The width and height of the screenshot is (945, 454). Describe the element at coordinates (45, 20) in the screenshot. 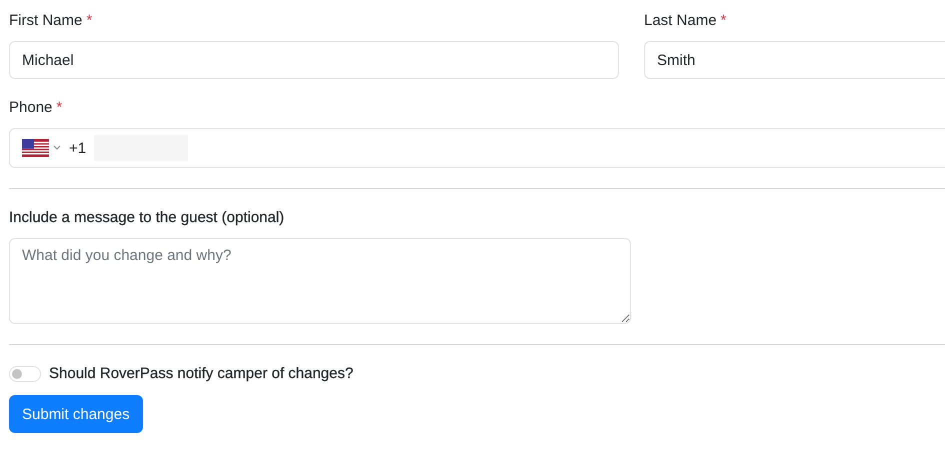

I see `field-label: First Name` at that location.